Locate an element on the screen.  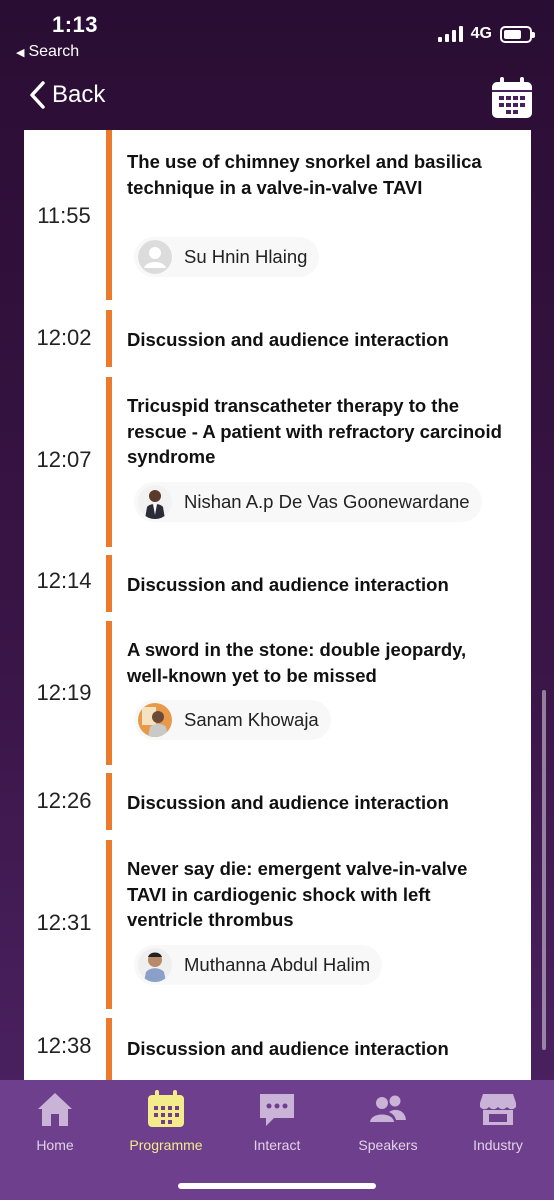
back-triangle-icon: ◀ is located at coordinates (20, 52).